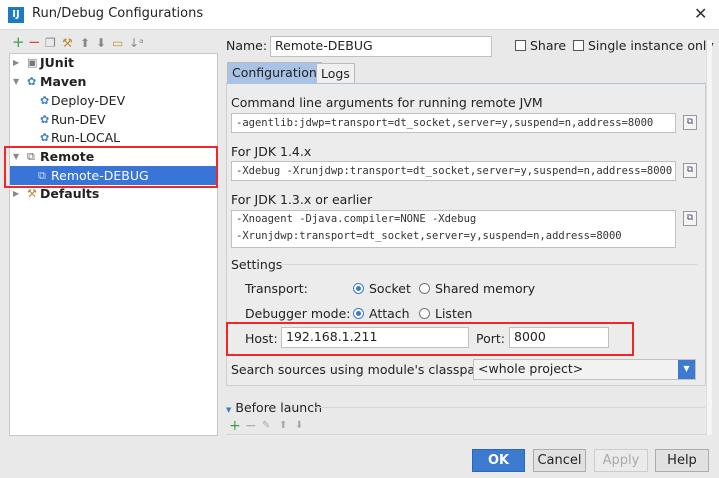 This screenshot has height=478, width=719. Describe the element at coordinates (229, 410) in the screenshot. I see `collapse-icon: ▼` at that location.